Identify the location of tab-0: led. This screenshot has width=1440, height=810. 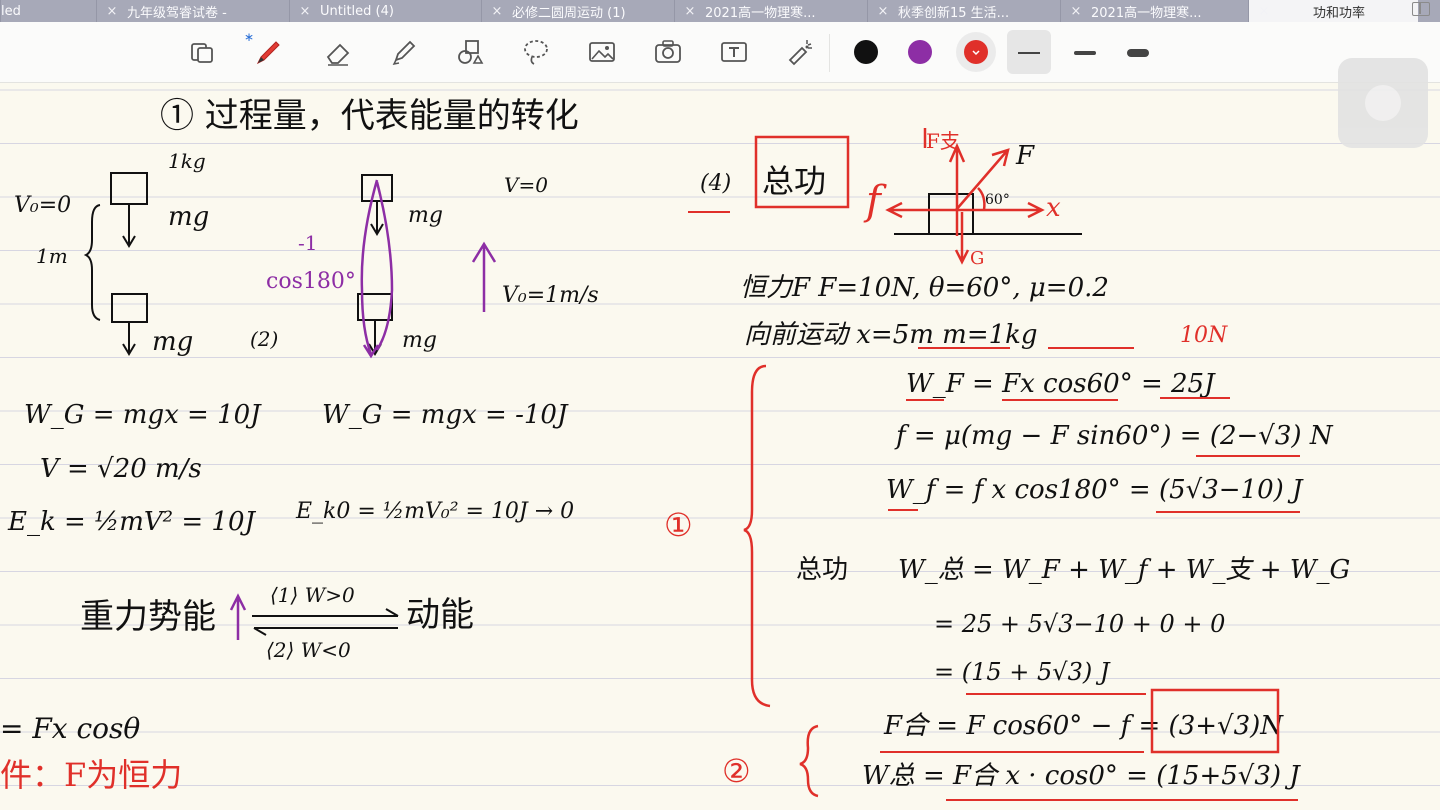
(48, 11).